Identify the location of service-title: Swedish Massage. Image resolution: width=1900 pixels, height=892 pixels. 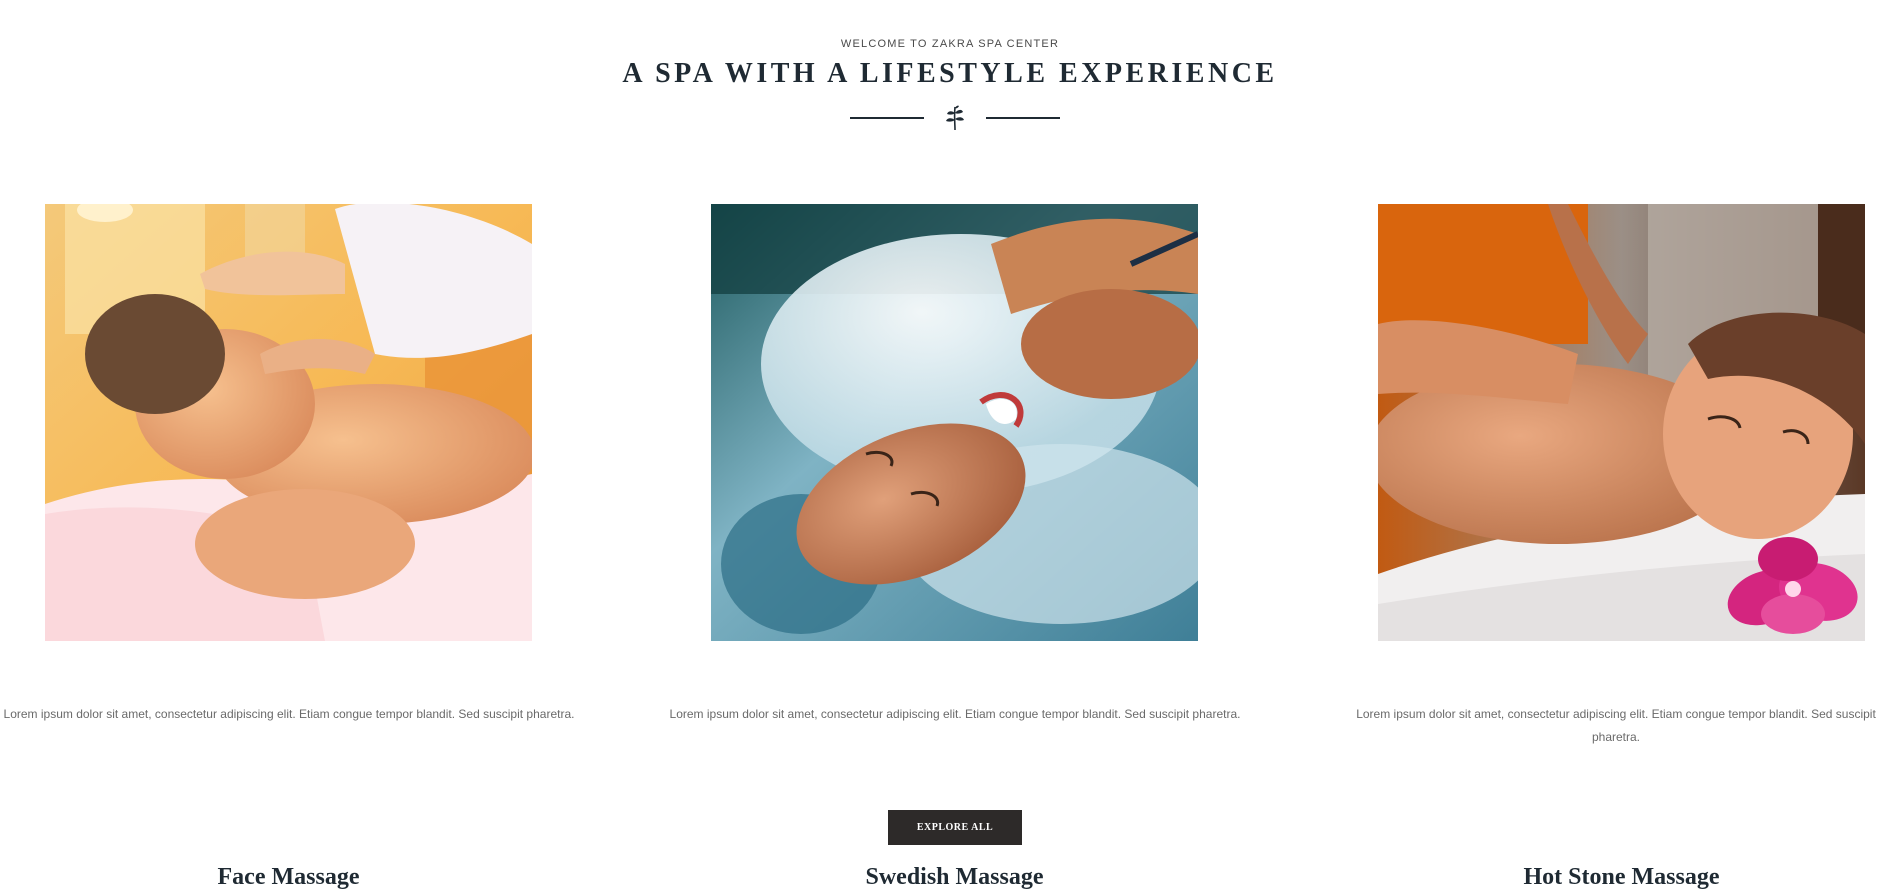
(954, 877).